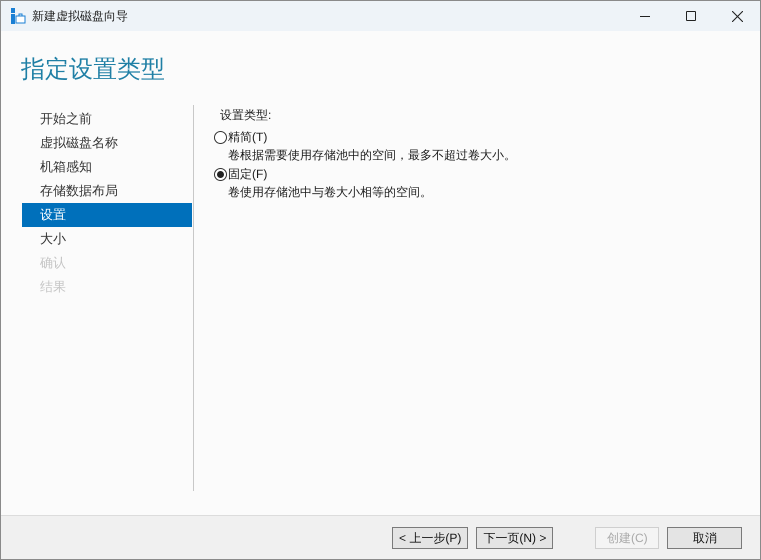  I want to click on maximize-icon, so click(691, 16).